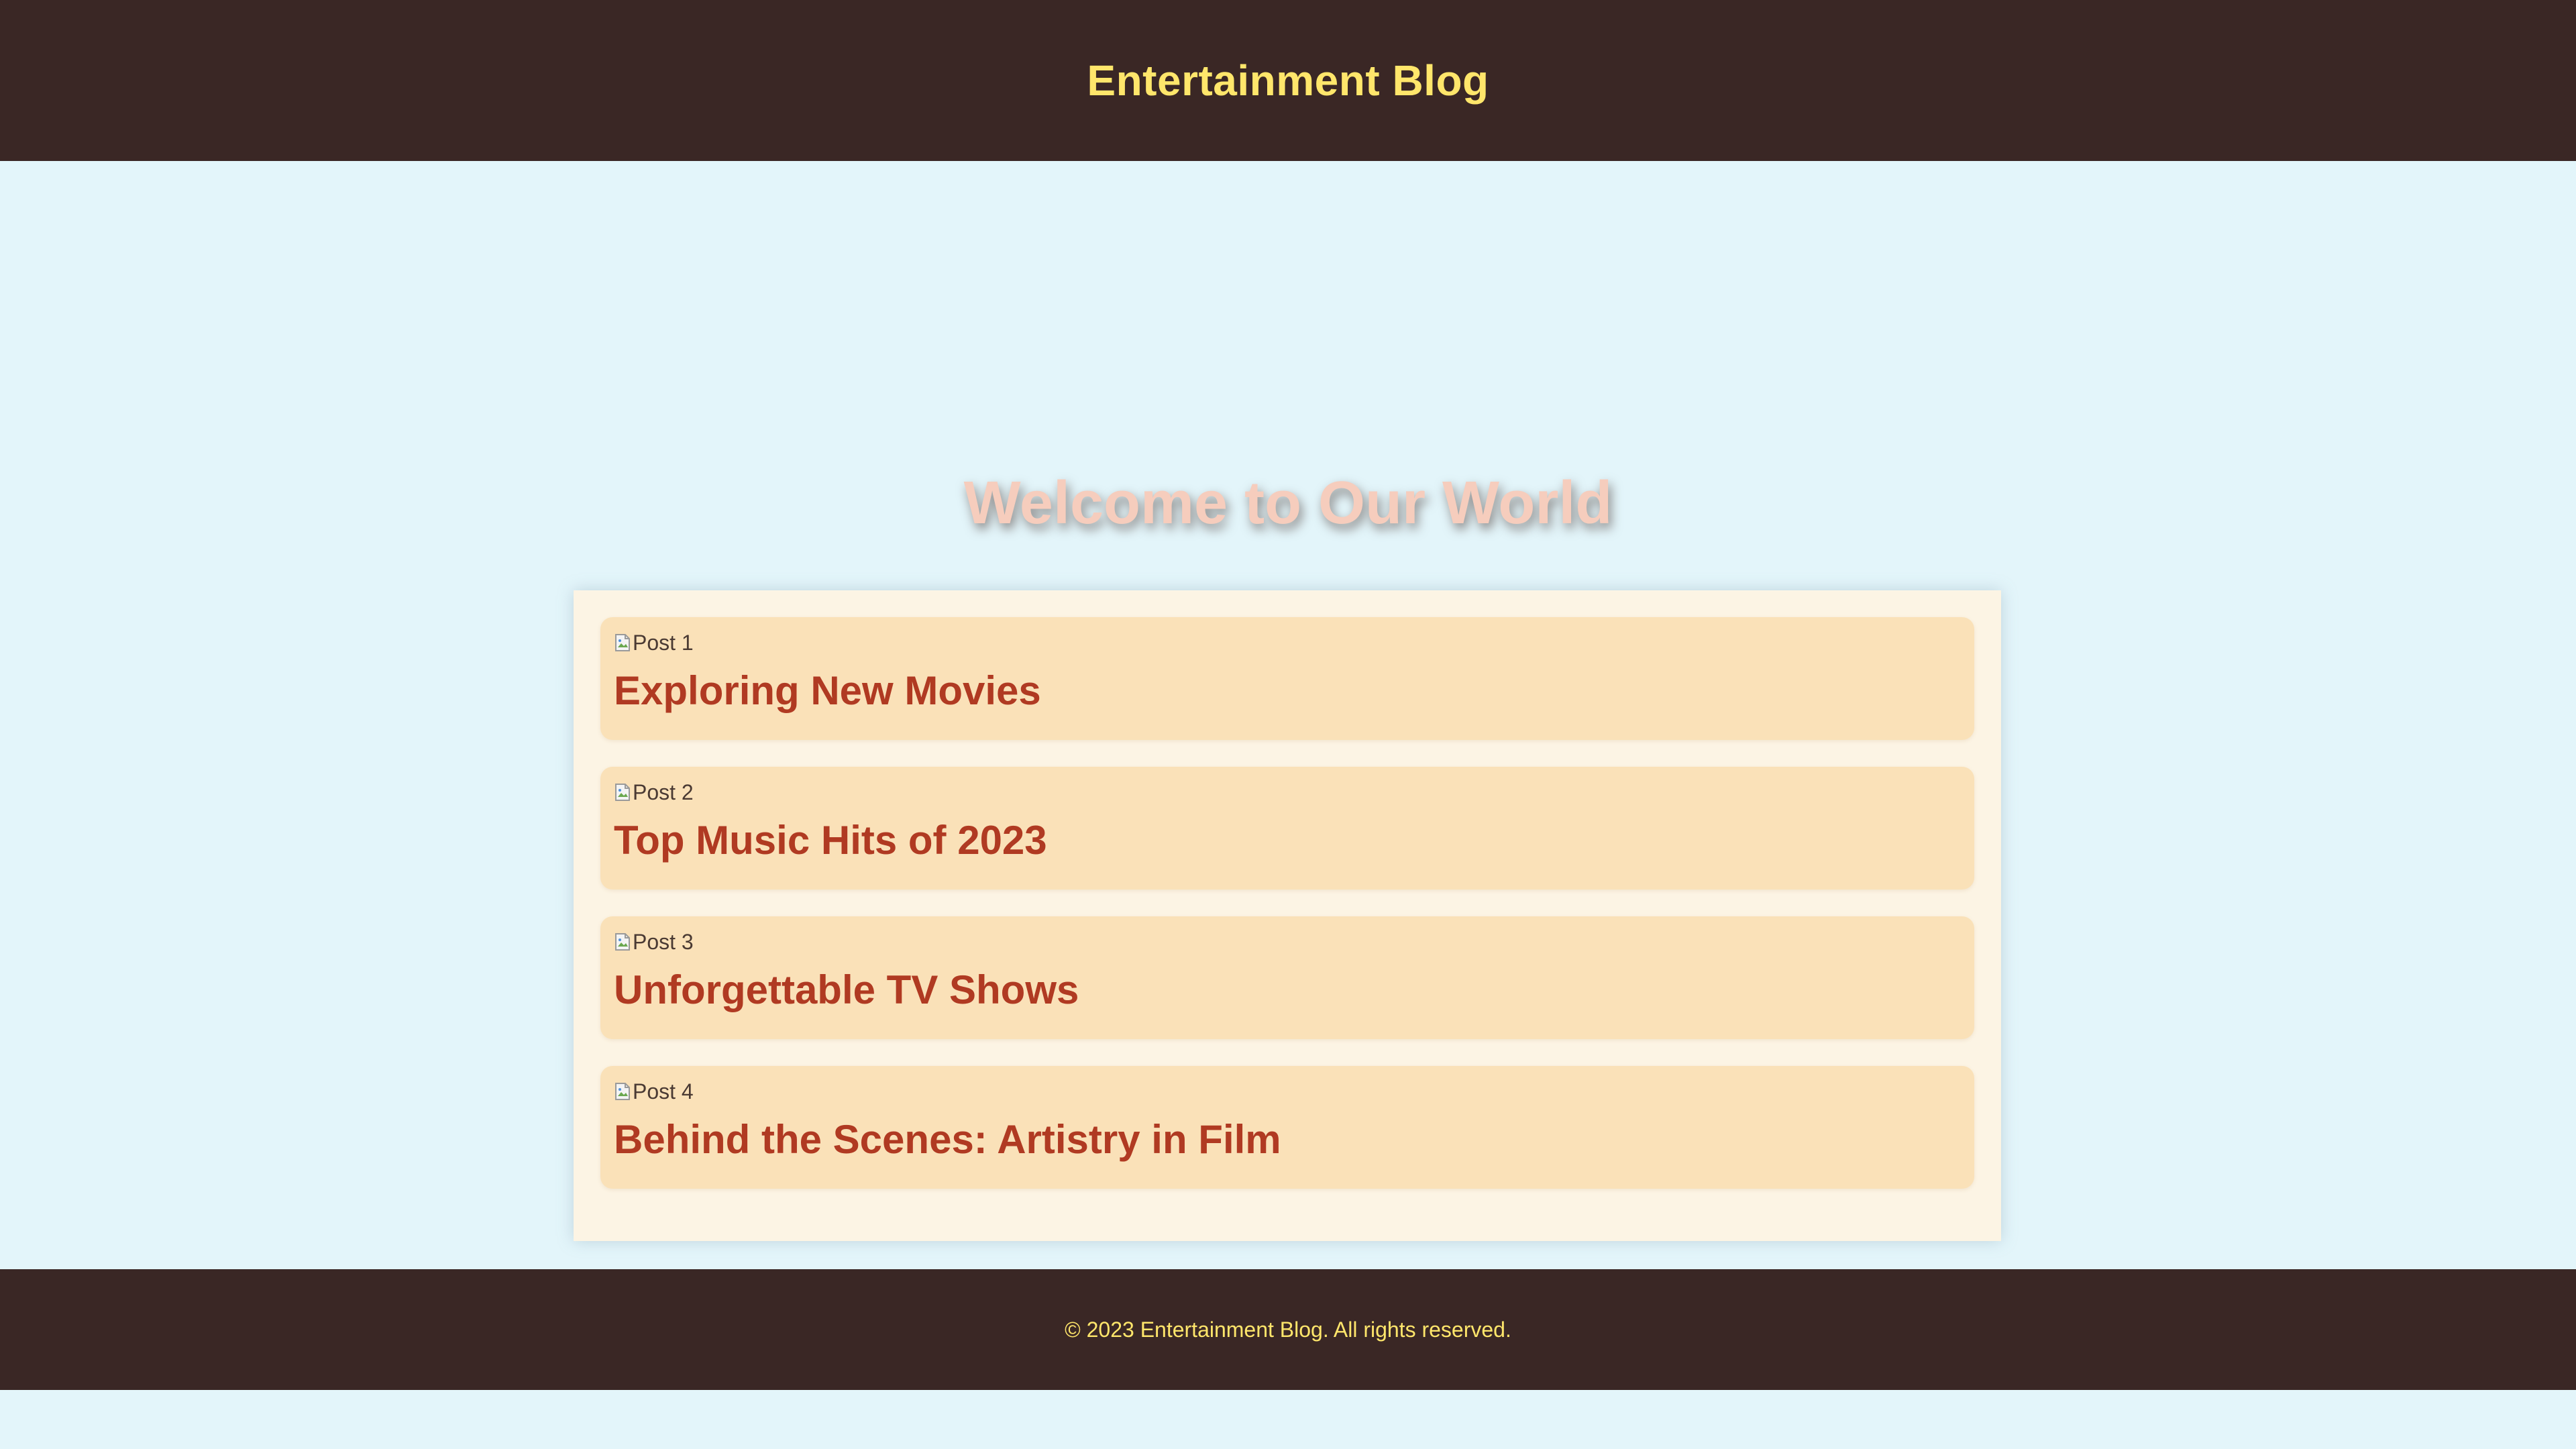 The width and height of the screenshot is (2576, 1449). I want to click on post-title: Top Music Hits of 2023, so click(1287, 840).